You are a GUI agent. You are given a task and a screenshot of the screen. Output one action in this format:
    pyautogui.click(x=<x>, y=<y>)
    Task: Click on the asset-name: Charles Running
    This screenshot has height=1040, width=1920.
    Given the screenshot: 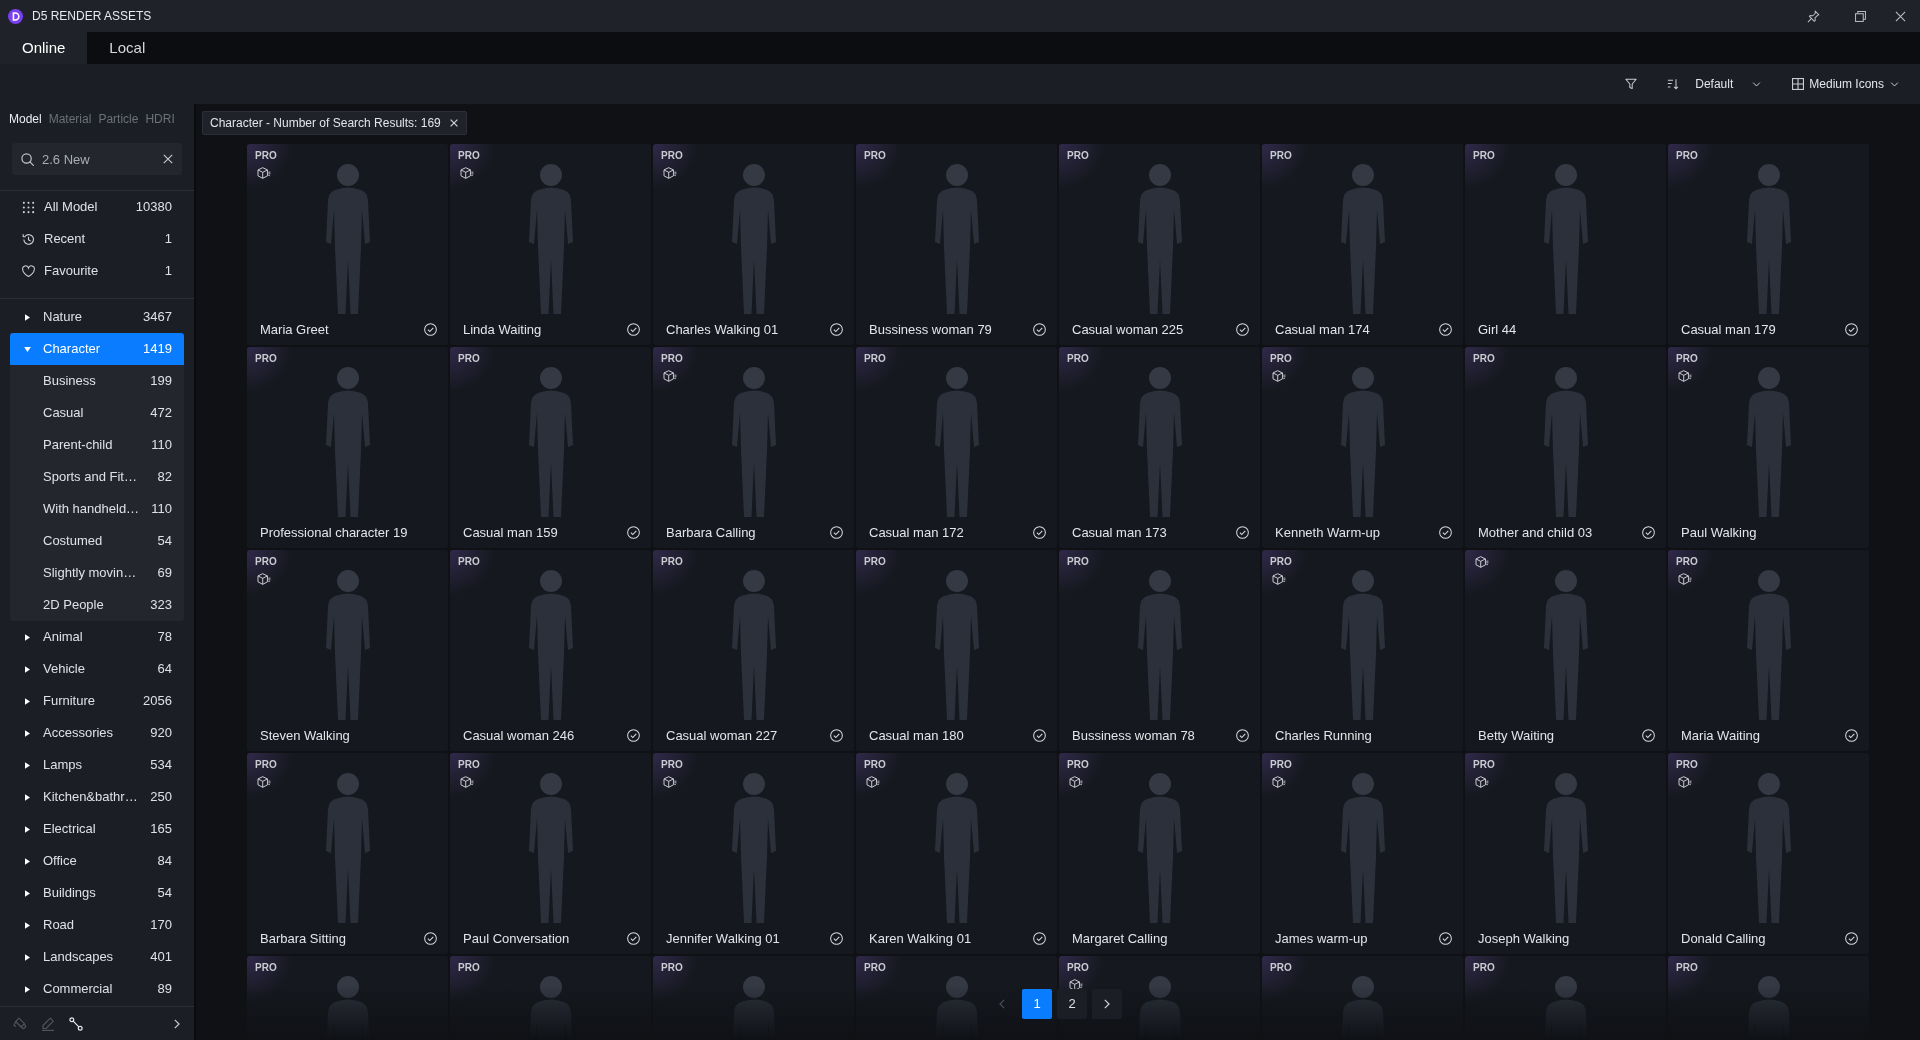 What is the action you would take?
    pyautogui.click(x=1323, y=735)
    